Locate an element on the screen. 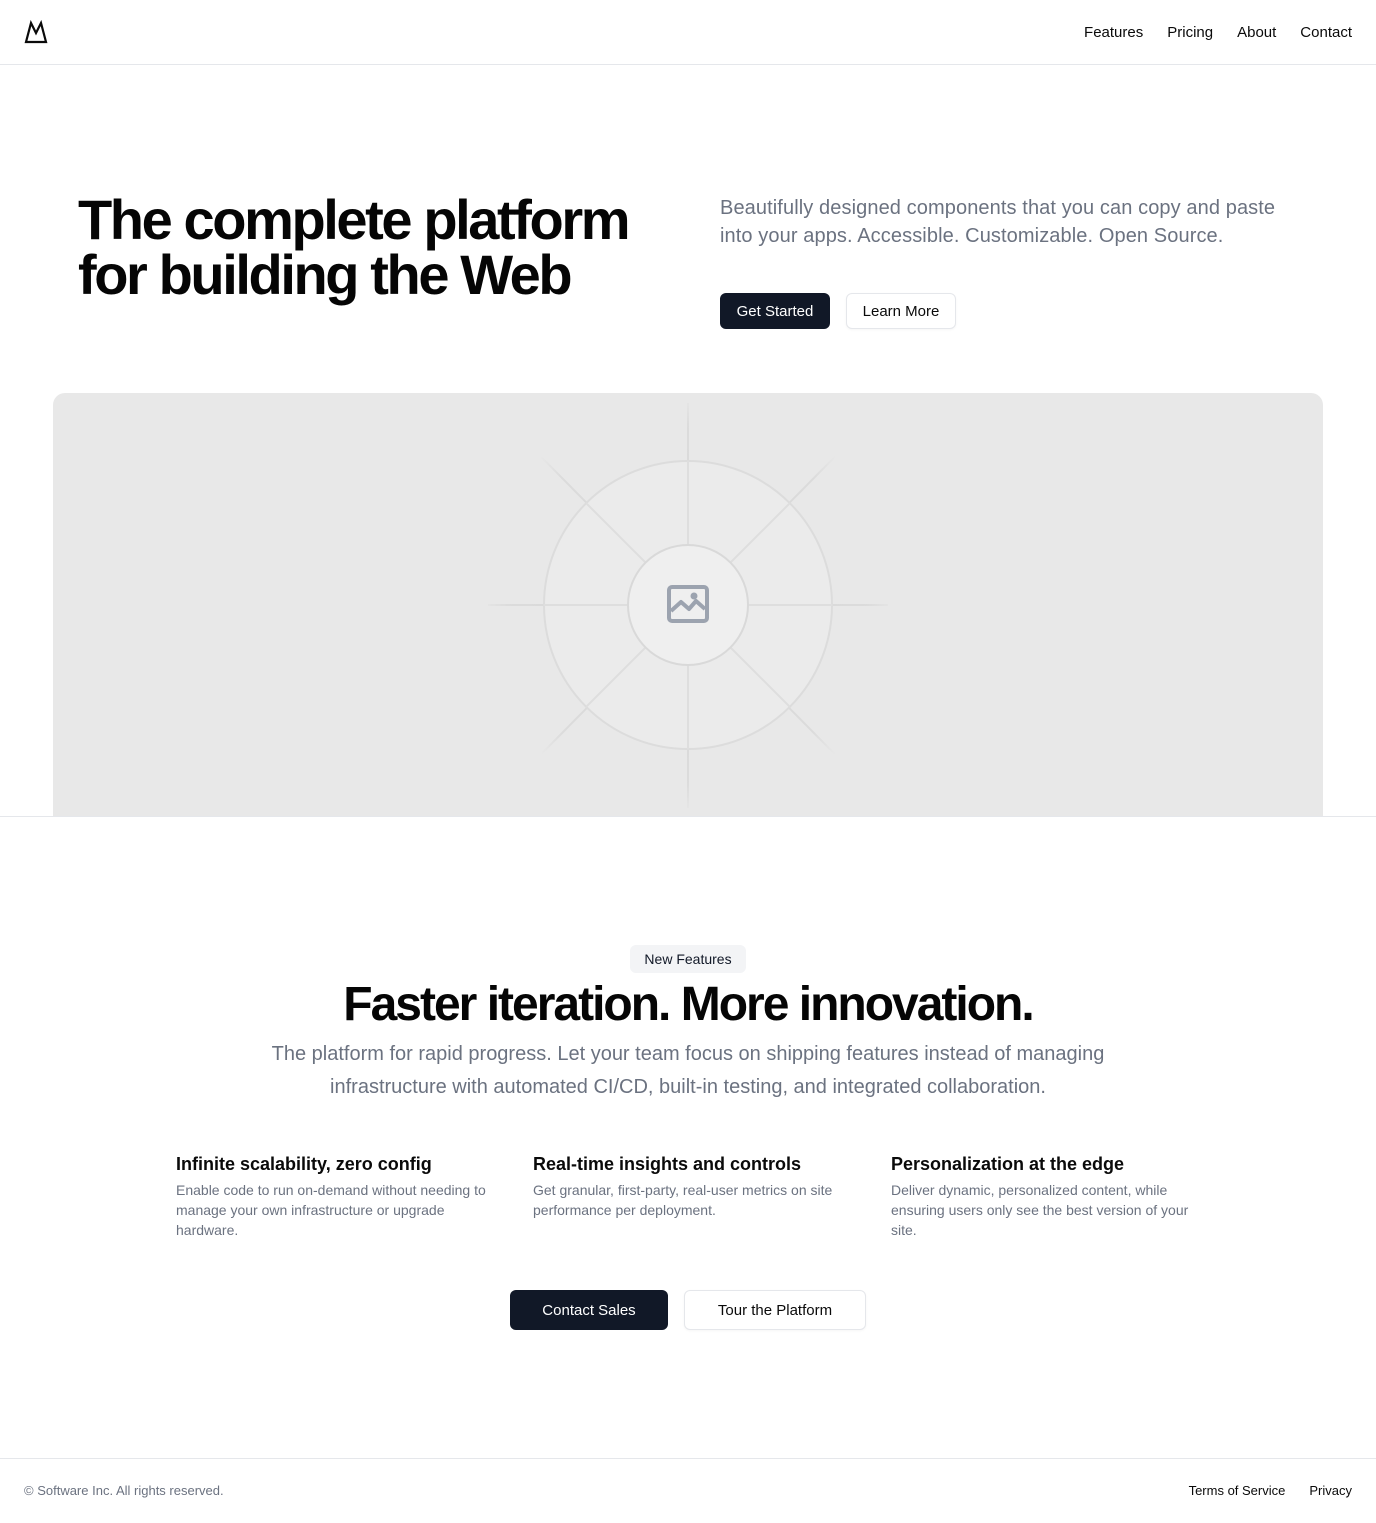 The height and width of the screenshot is (1523, 1376). tour-platform-button: Tour the Platform is located at coordinates (775, 1310).